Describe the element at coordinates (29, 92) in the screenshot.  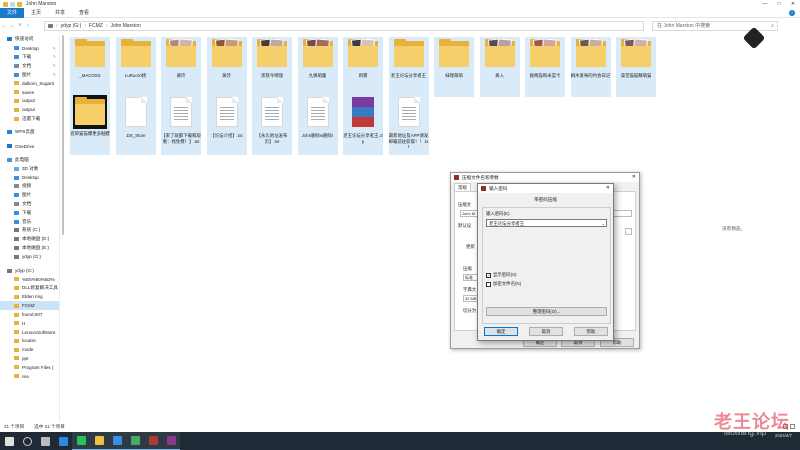
I see `sidebar-item: saves` at that location.